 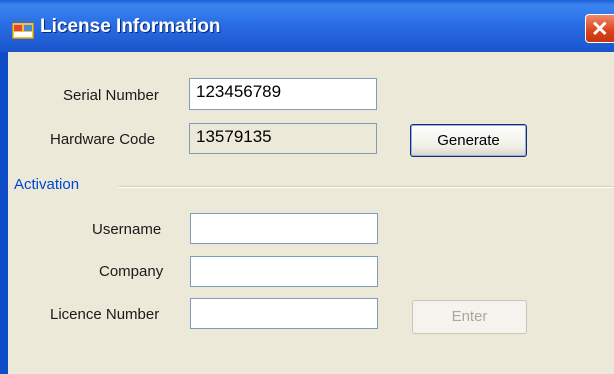 I want to click on hardware-code-label: Hardware Code, so click(x=103, y=139).